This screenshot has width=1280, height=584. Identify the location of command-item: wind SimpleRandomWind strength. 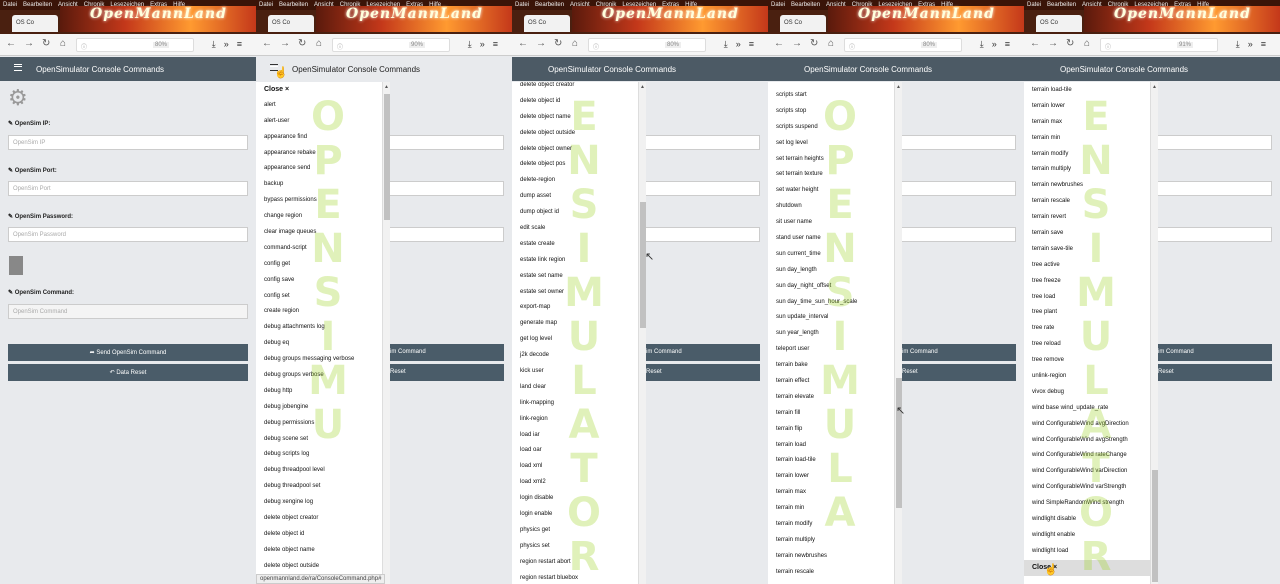
(1087, 504).